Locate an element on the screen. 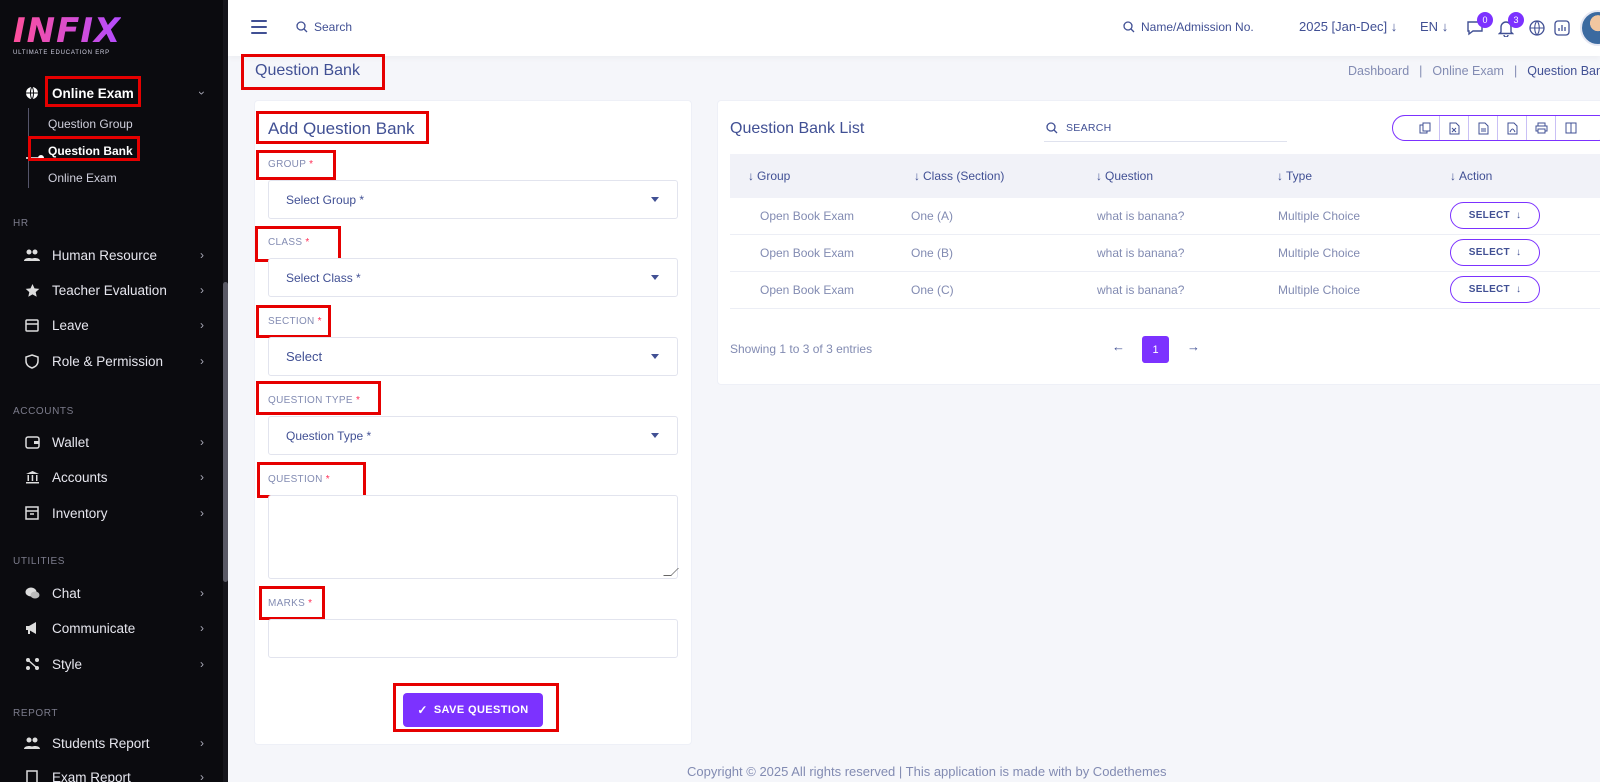 This screenshot has height=782, width=1600. wallet-icon is located at coordinates (32, 442).